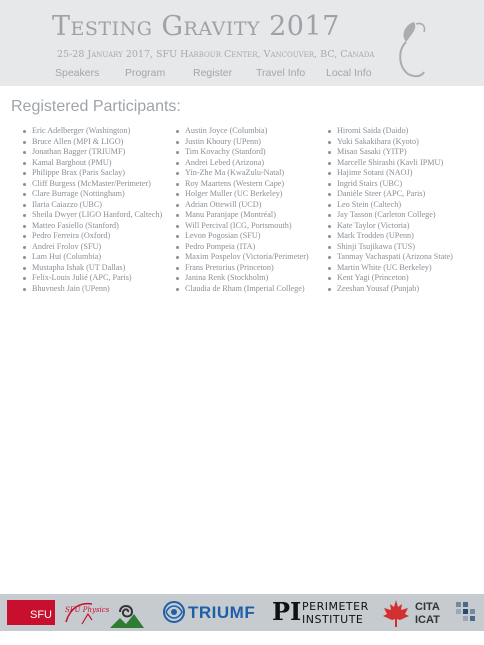  What do you see at coordinates (241, 236) in the screenshot?
I see `participant-item: Levon Pogosian (SFU)` at bounding box center [241, 236].